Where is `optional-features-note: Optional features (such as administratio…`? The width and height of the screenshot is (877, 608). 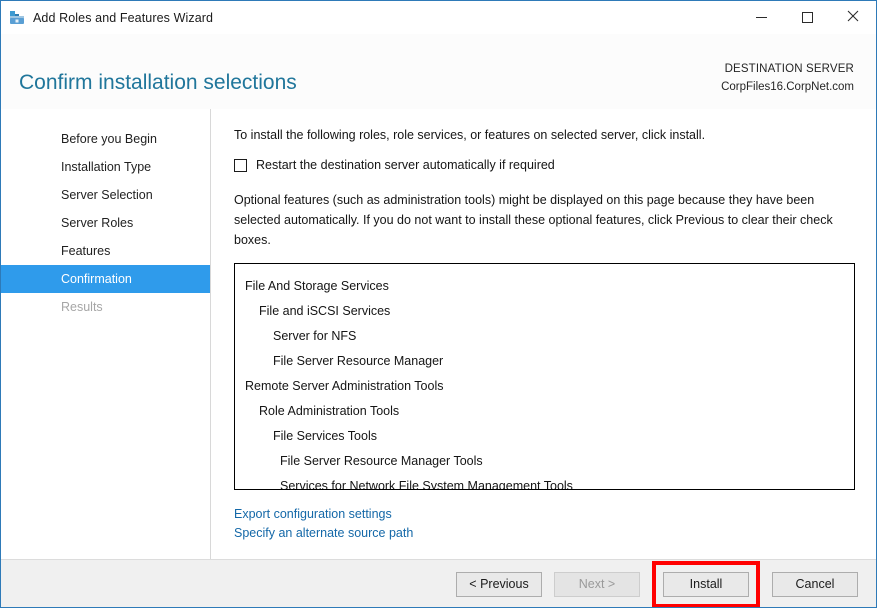
optional-features-note: Optional features (such as administratio… is located at coordinates (533, 220).